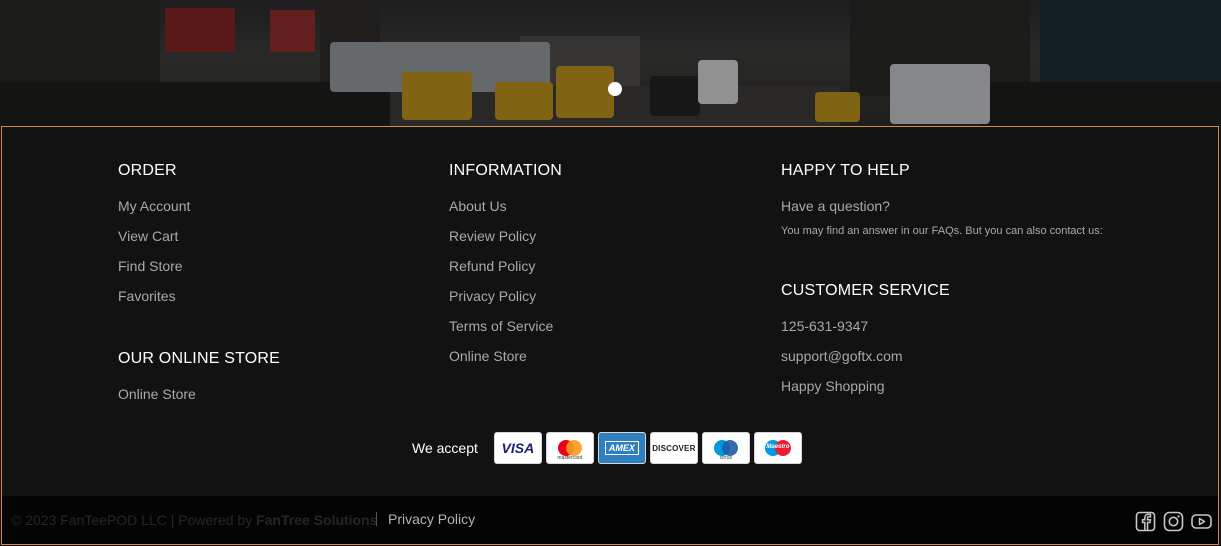 The image size is (1221, 546). What do you see at coordinates (431, 519) in the screenshot?
I see `bottom-privacy-policy-link: Privacy Policy` at bounding box center [431, 519].